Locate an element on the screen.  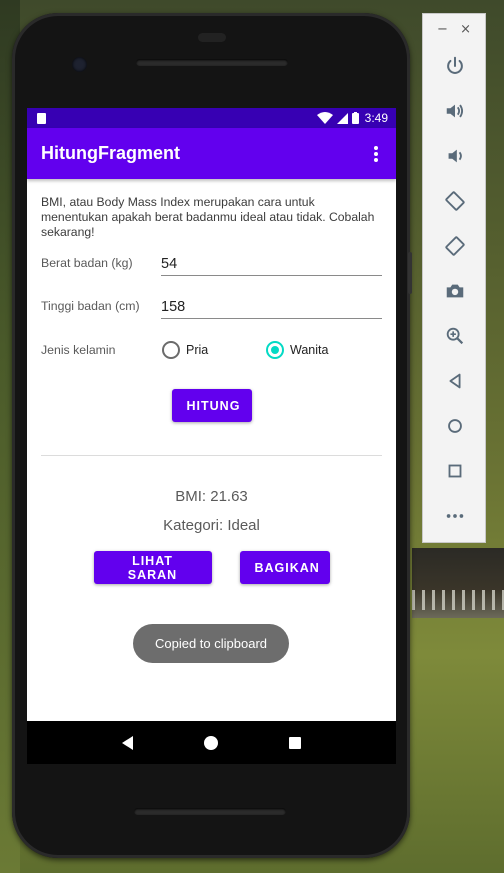
category-result: Kategori: Ideal is located at coordinates (211, 525).